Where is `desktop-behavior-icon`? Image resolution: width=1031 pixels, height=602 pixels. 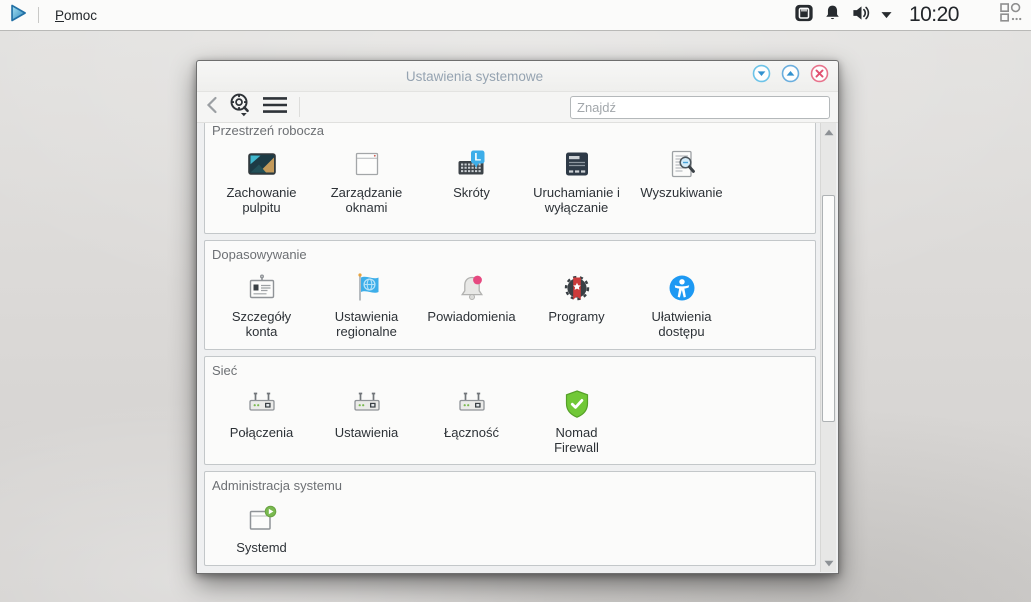 desktop-behavior-icon is located at coordinates (262, 164).